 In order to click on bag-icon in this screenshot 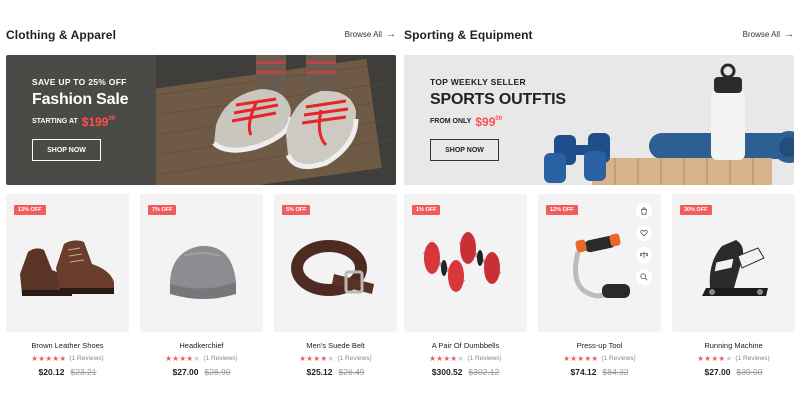, I will do `click(644, 211)`.